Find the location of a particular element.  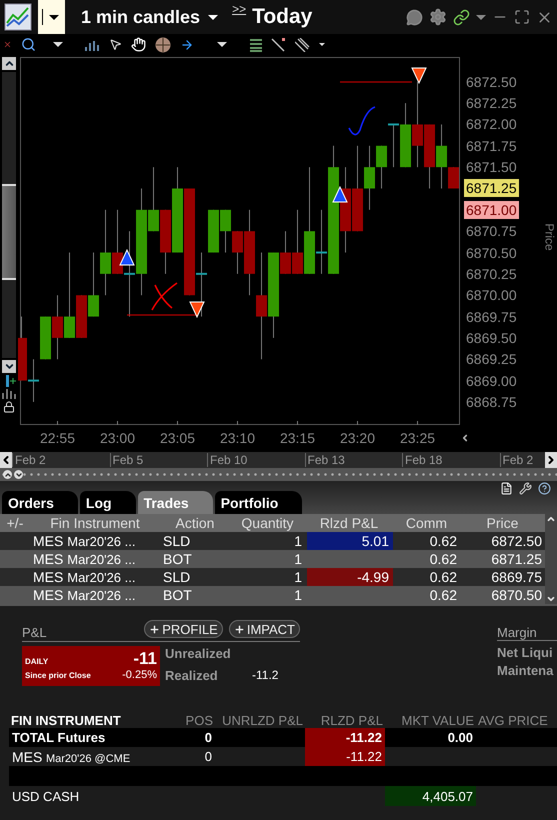

buy-marker-icon is located at coordinates (340, 194).